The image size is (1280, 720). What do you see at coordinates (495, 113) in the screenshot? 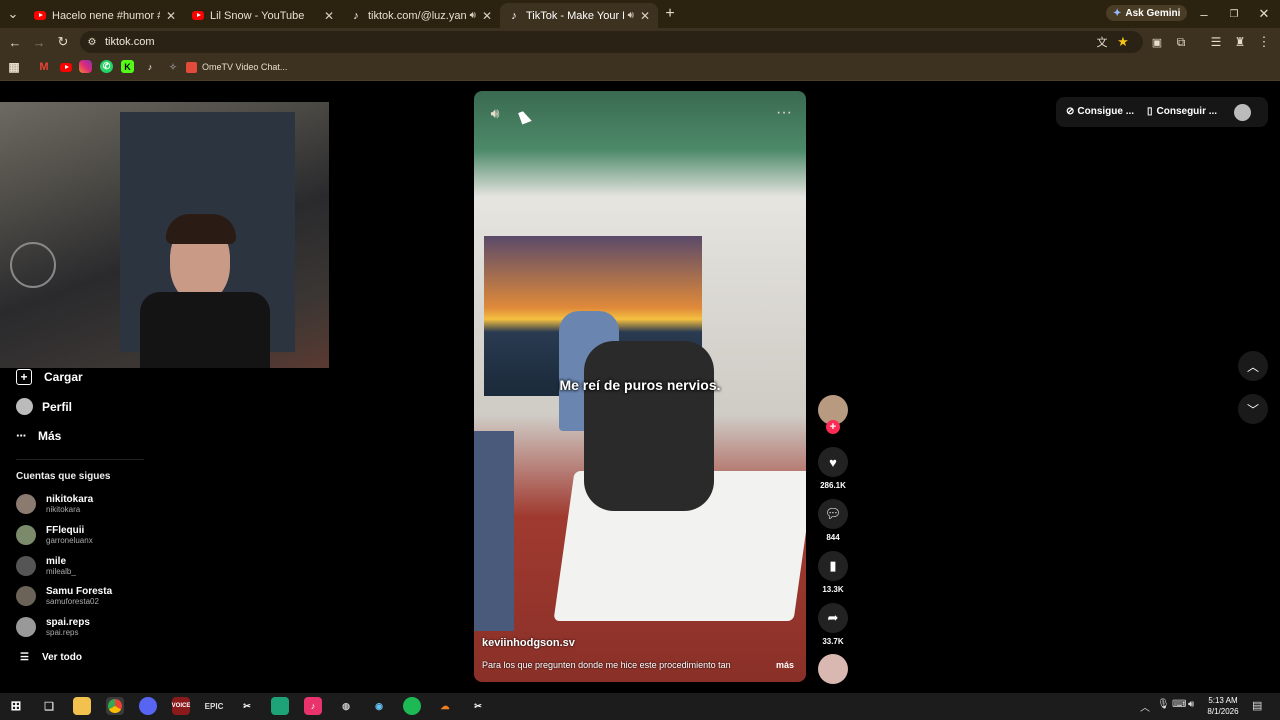
I see `volume-icon: 🔊︎` at bounding box center [495, 113].